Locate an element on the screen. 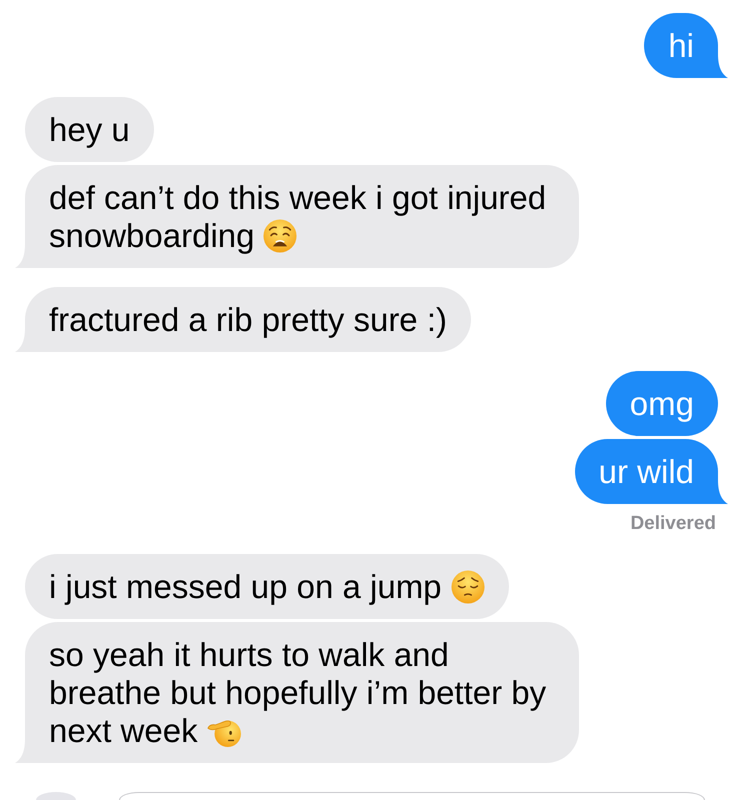 The image size is (746, 800). message-bubble: so yeah it hurts to walk and breathe but hopefully i’m better by next week is located at coordinates (302, 692).